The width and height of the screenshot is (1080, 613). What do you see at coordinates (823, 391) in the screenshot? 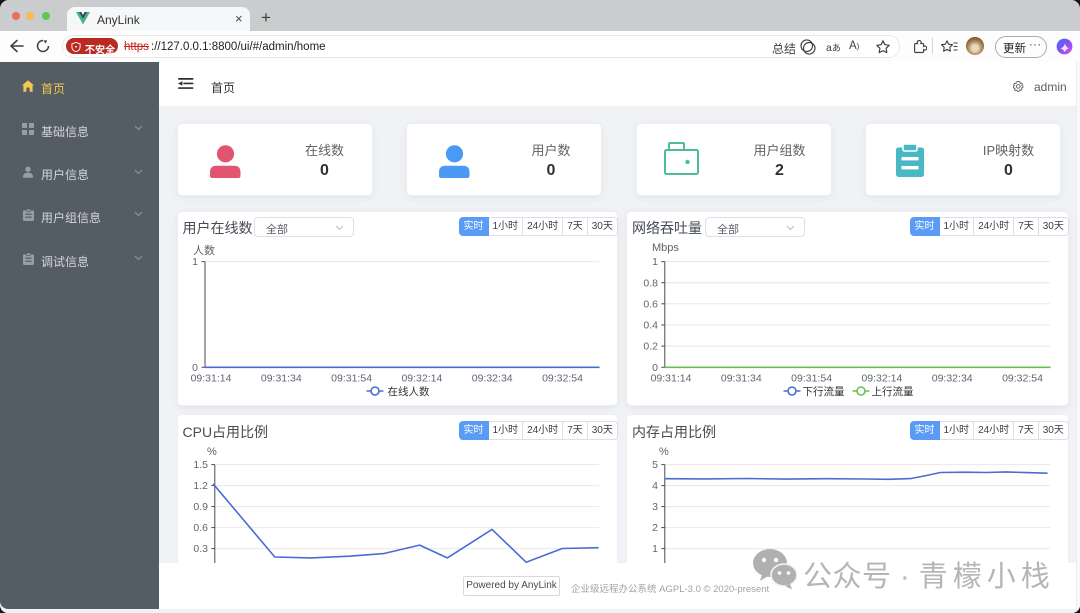
I see `svg-text: 下行流量` at bounding box center [823, 391].